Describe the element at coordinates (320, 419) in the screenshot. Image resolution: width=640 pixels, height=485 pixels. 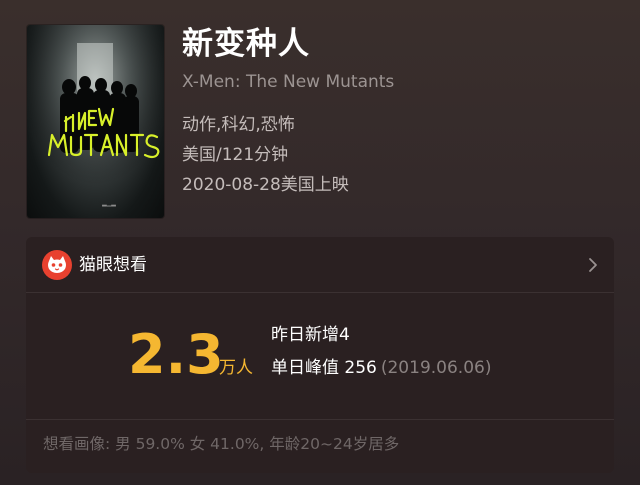
I see `card-divider` at that location.